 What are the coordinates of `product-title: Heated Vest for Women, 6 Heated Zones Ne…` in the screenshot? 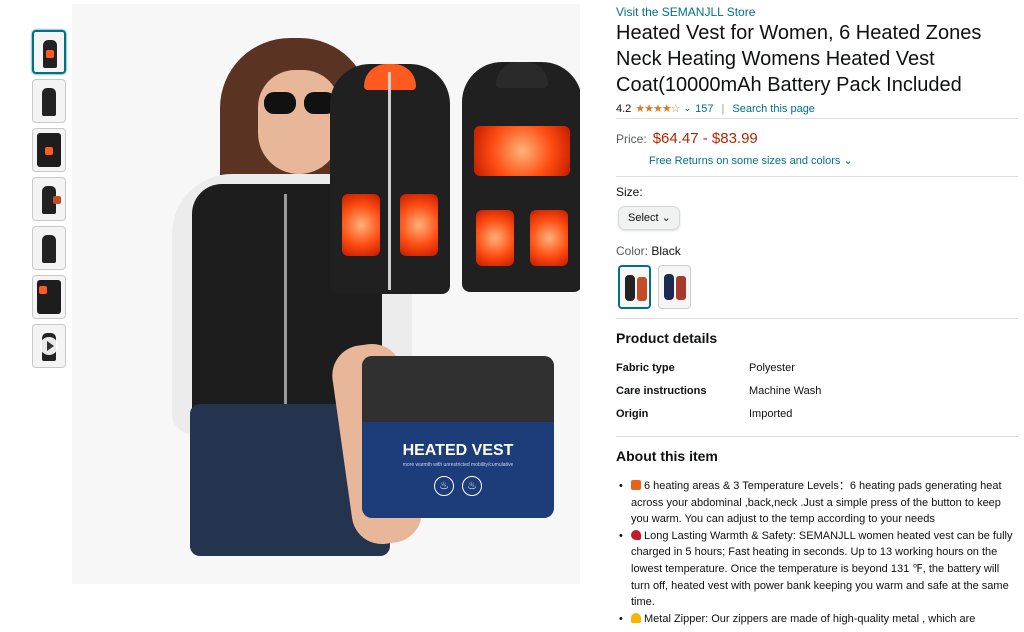 It's located at (799, 59).